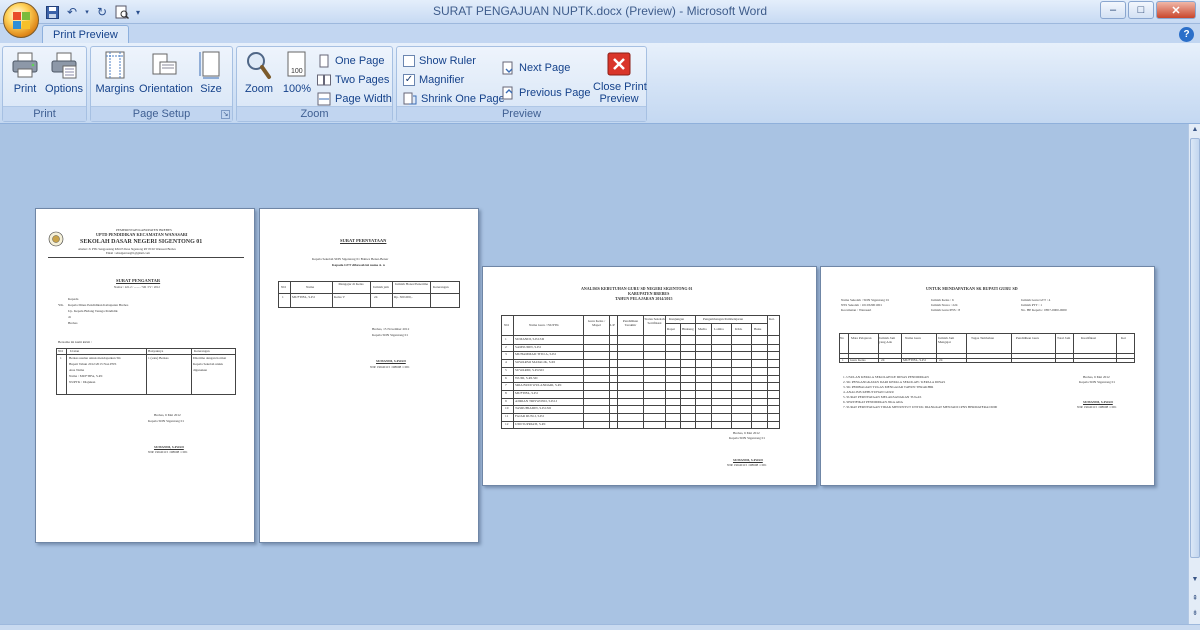  Describe the element at coordinates (869, 392) in the screenshot. I see `requirement-item: 4. ANALISIS KEBUTUHAN GURU` at that location.